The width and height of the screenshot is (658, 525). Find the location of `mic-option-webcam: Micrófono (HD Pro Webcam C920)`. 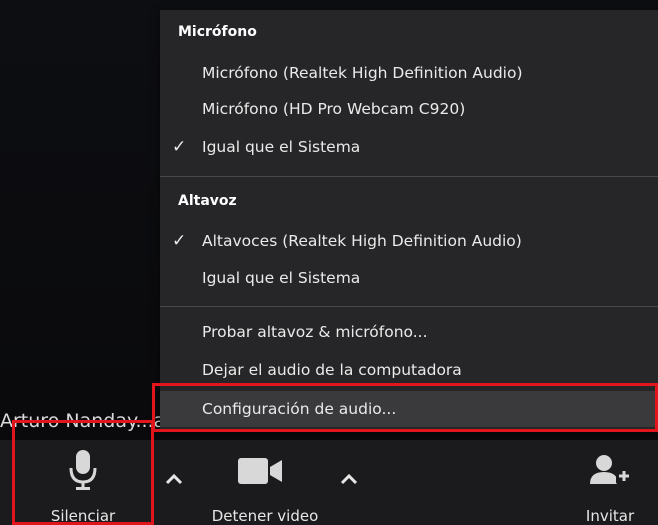

mic-option-webcam: Micrófono (HD Pro Webcam C920) is located at coordinates (409, 109).